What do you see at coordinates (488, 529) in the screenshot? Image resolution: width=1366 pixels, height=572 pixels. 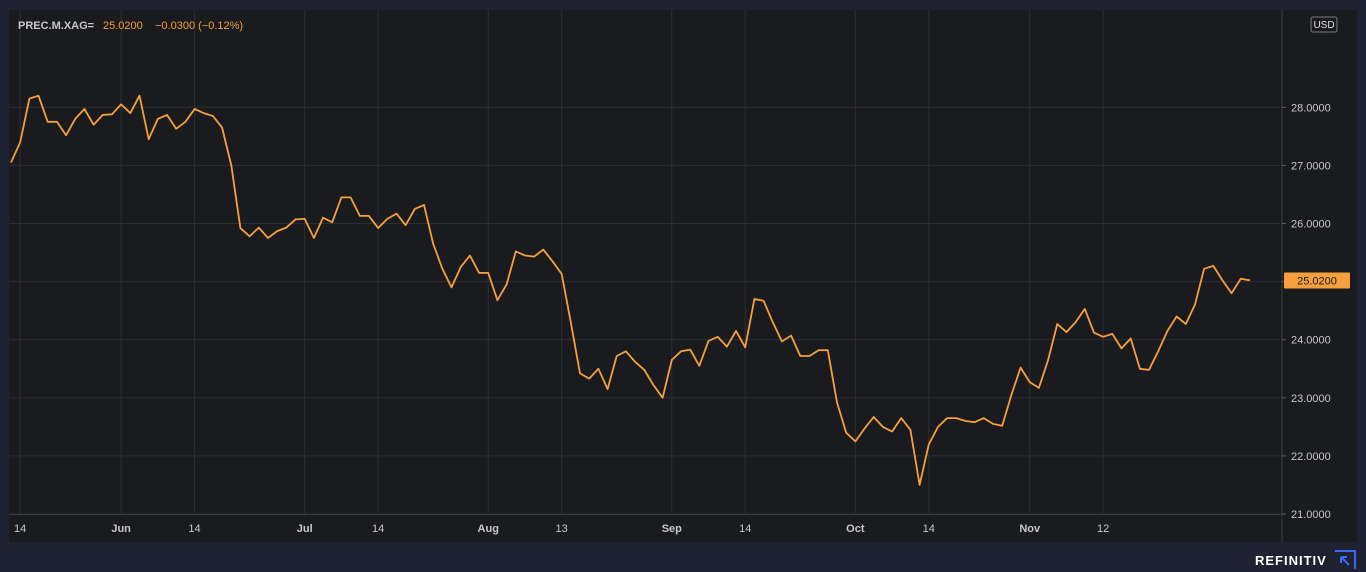 I see `x-tick-label: Aug` at bounding box center [488, 529].